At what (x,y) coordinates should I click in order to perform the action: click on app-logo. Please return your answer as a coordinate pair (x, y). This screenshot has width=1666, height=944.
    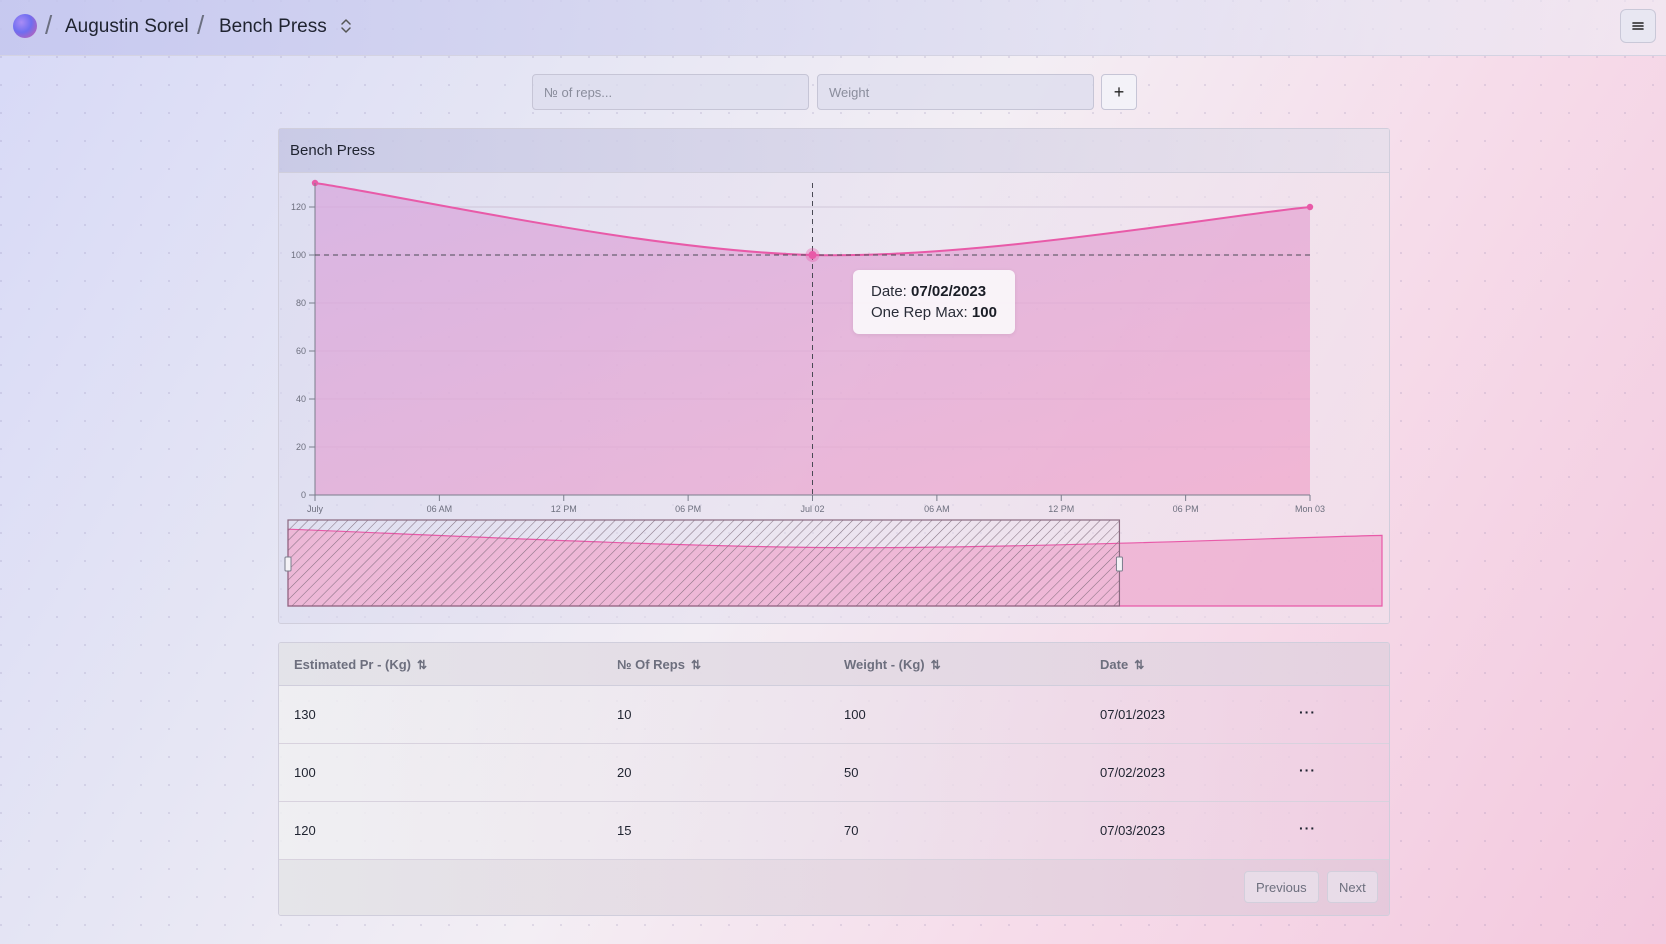
    Looking at the image, I should click on (25, 26).